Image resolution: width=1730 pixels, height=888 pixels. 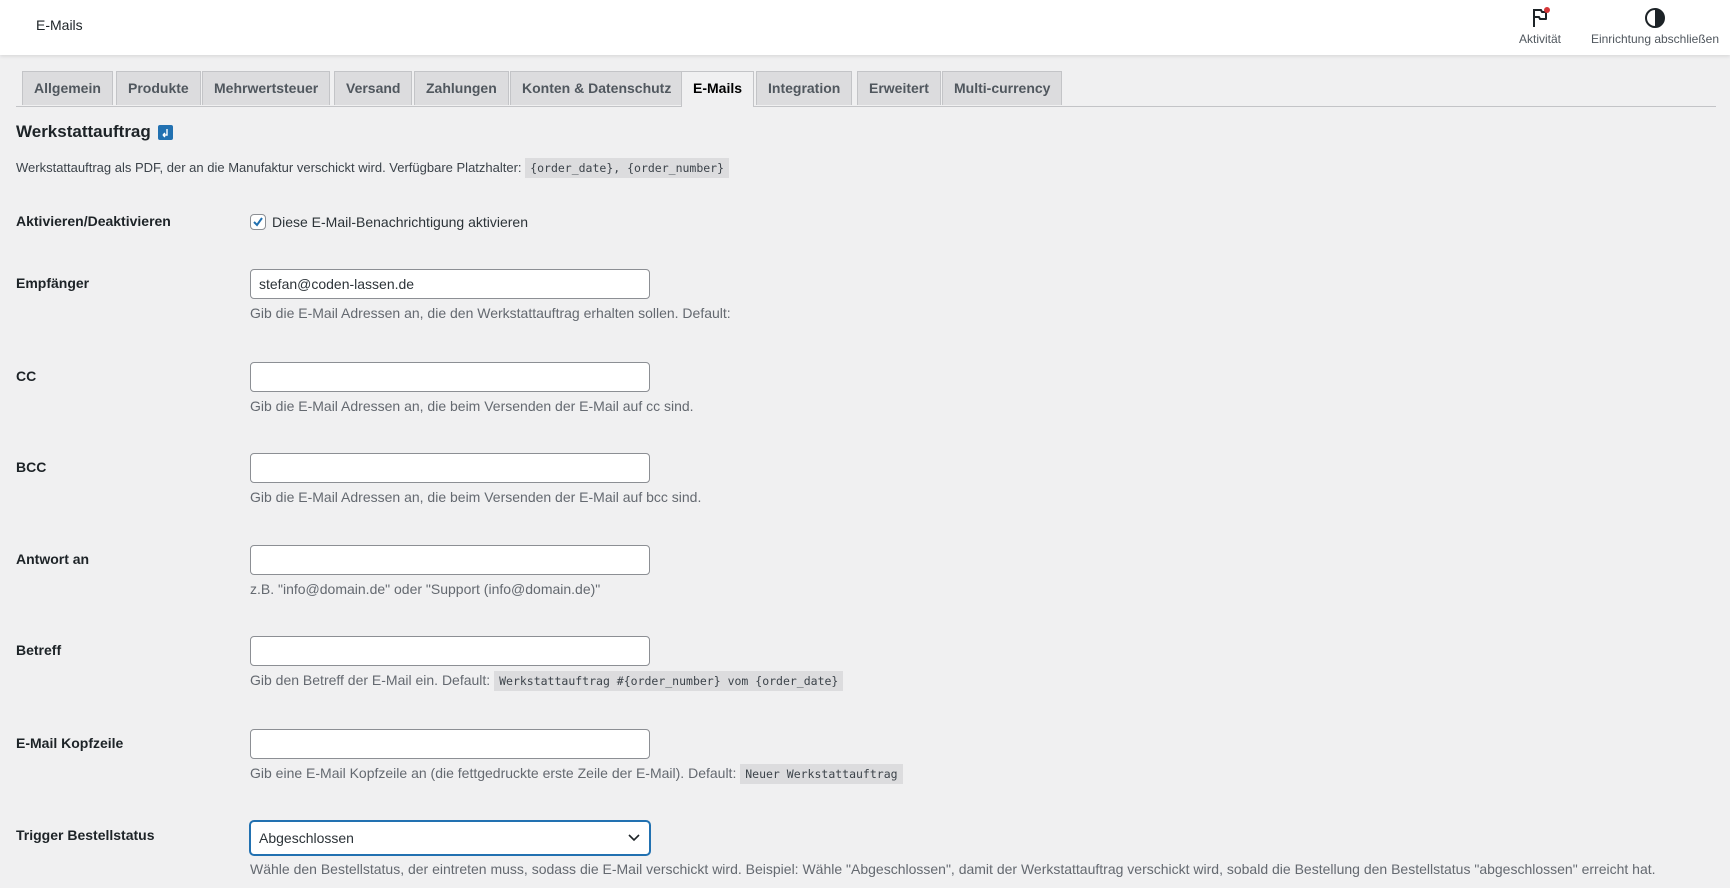 I want to click on finish-setup-label: Einrichtung abschließen, so click(x=1655, y=39).